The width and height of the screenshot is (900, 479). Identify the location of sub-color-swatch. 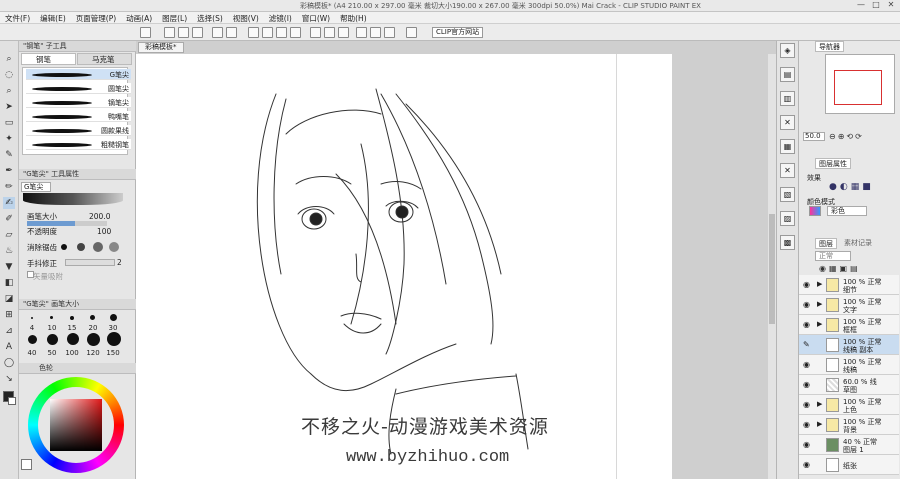
(12, 401).